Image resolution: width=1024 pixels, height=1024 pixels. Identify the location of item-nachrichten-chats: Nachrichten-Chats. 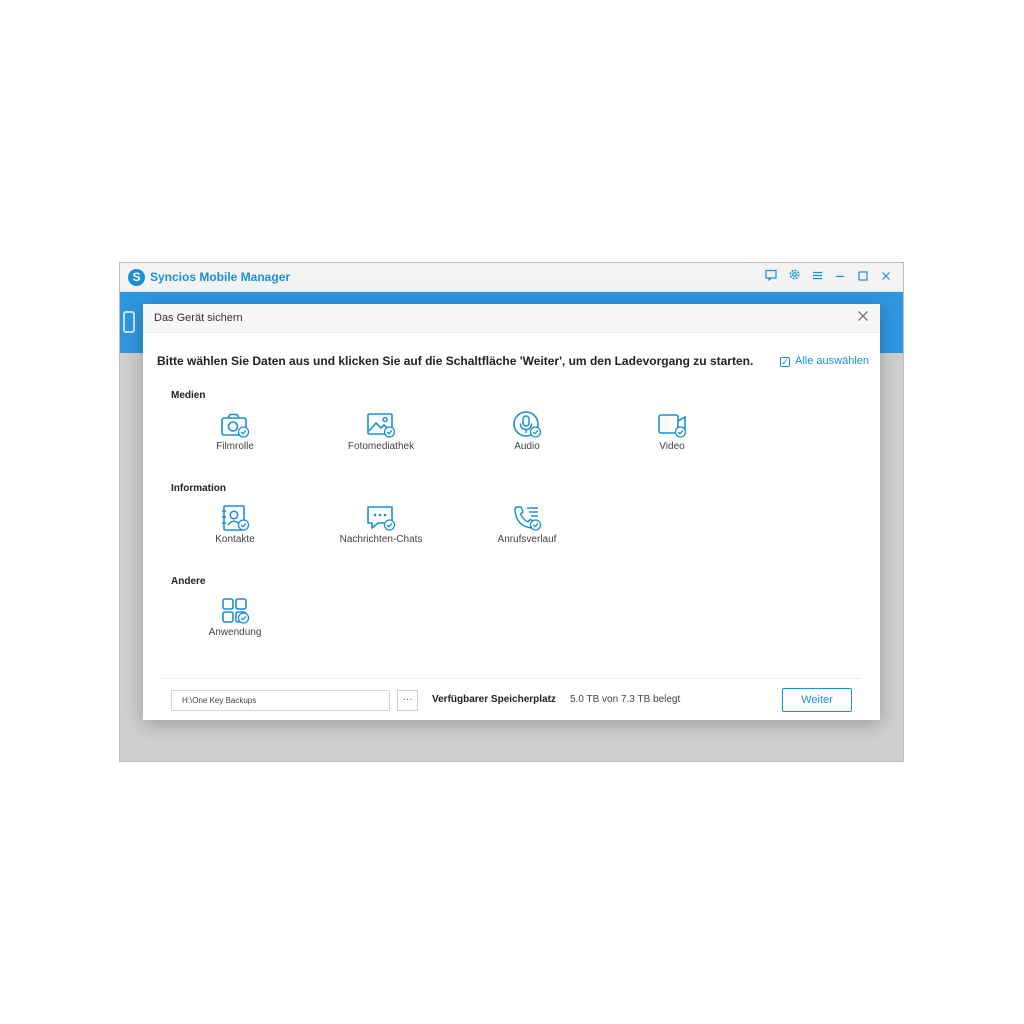
(381, 528).